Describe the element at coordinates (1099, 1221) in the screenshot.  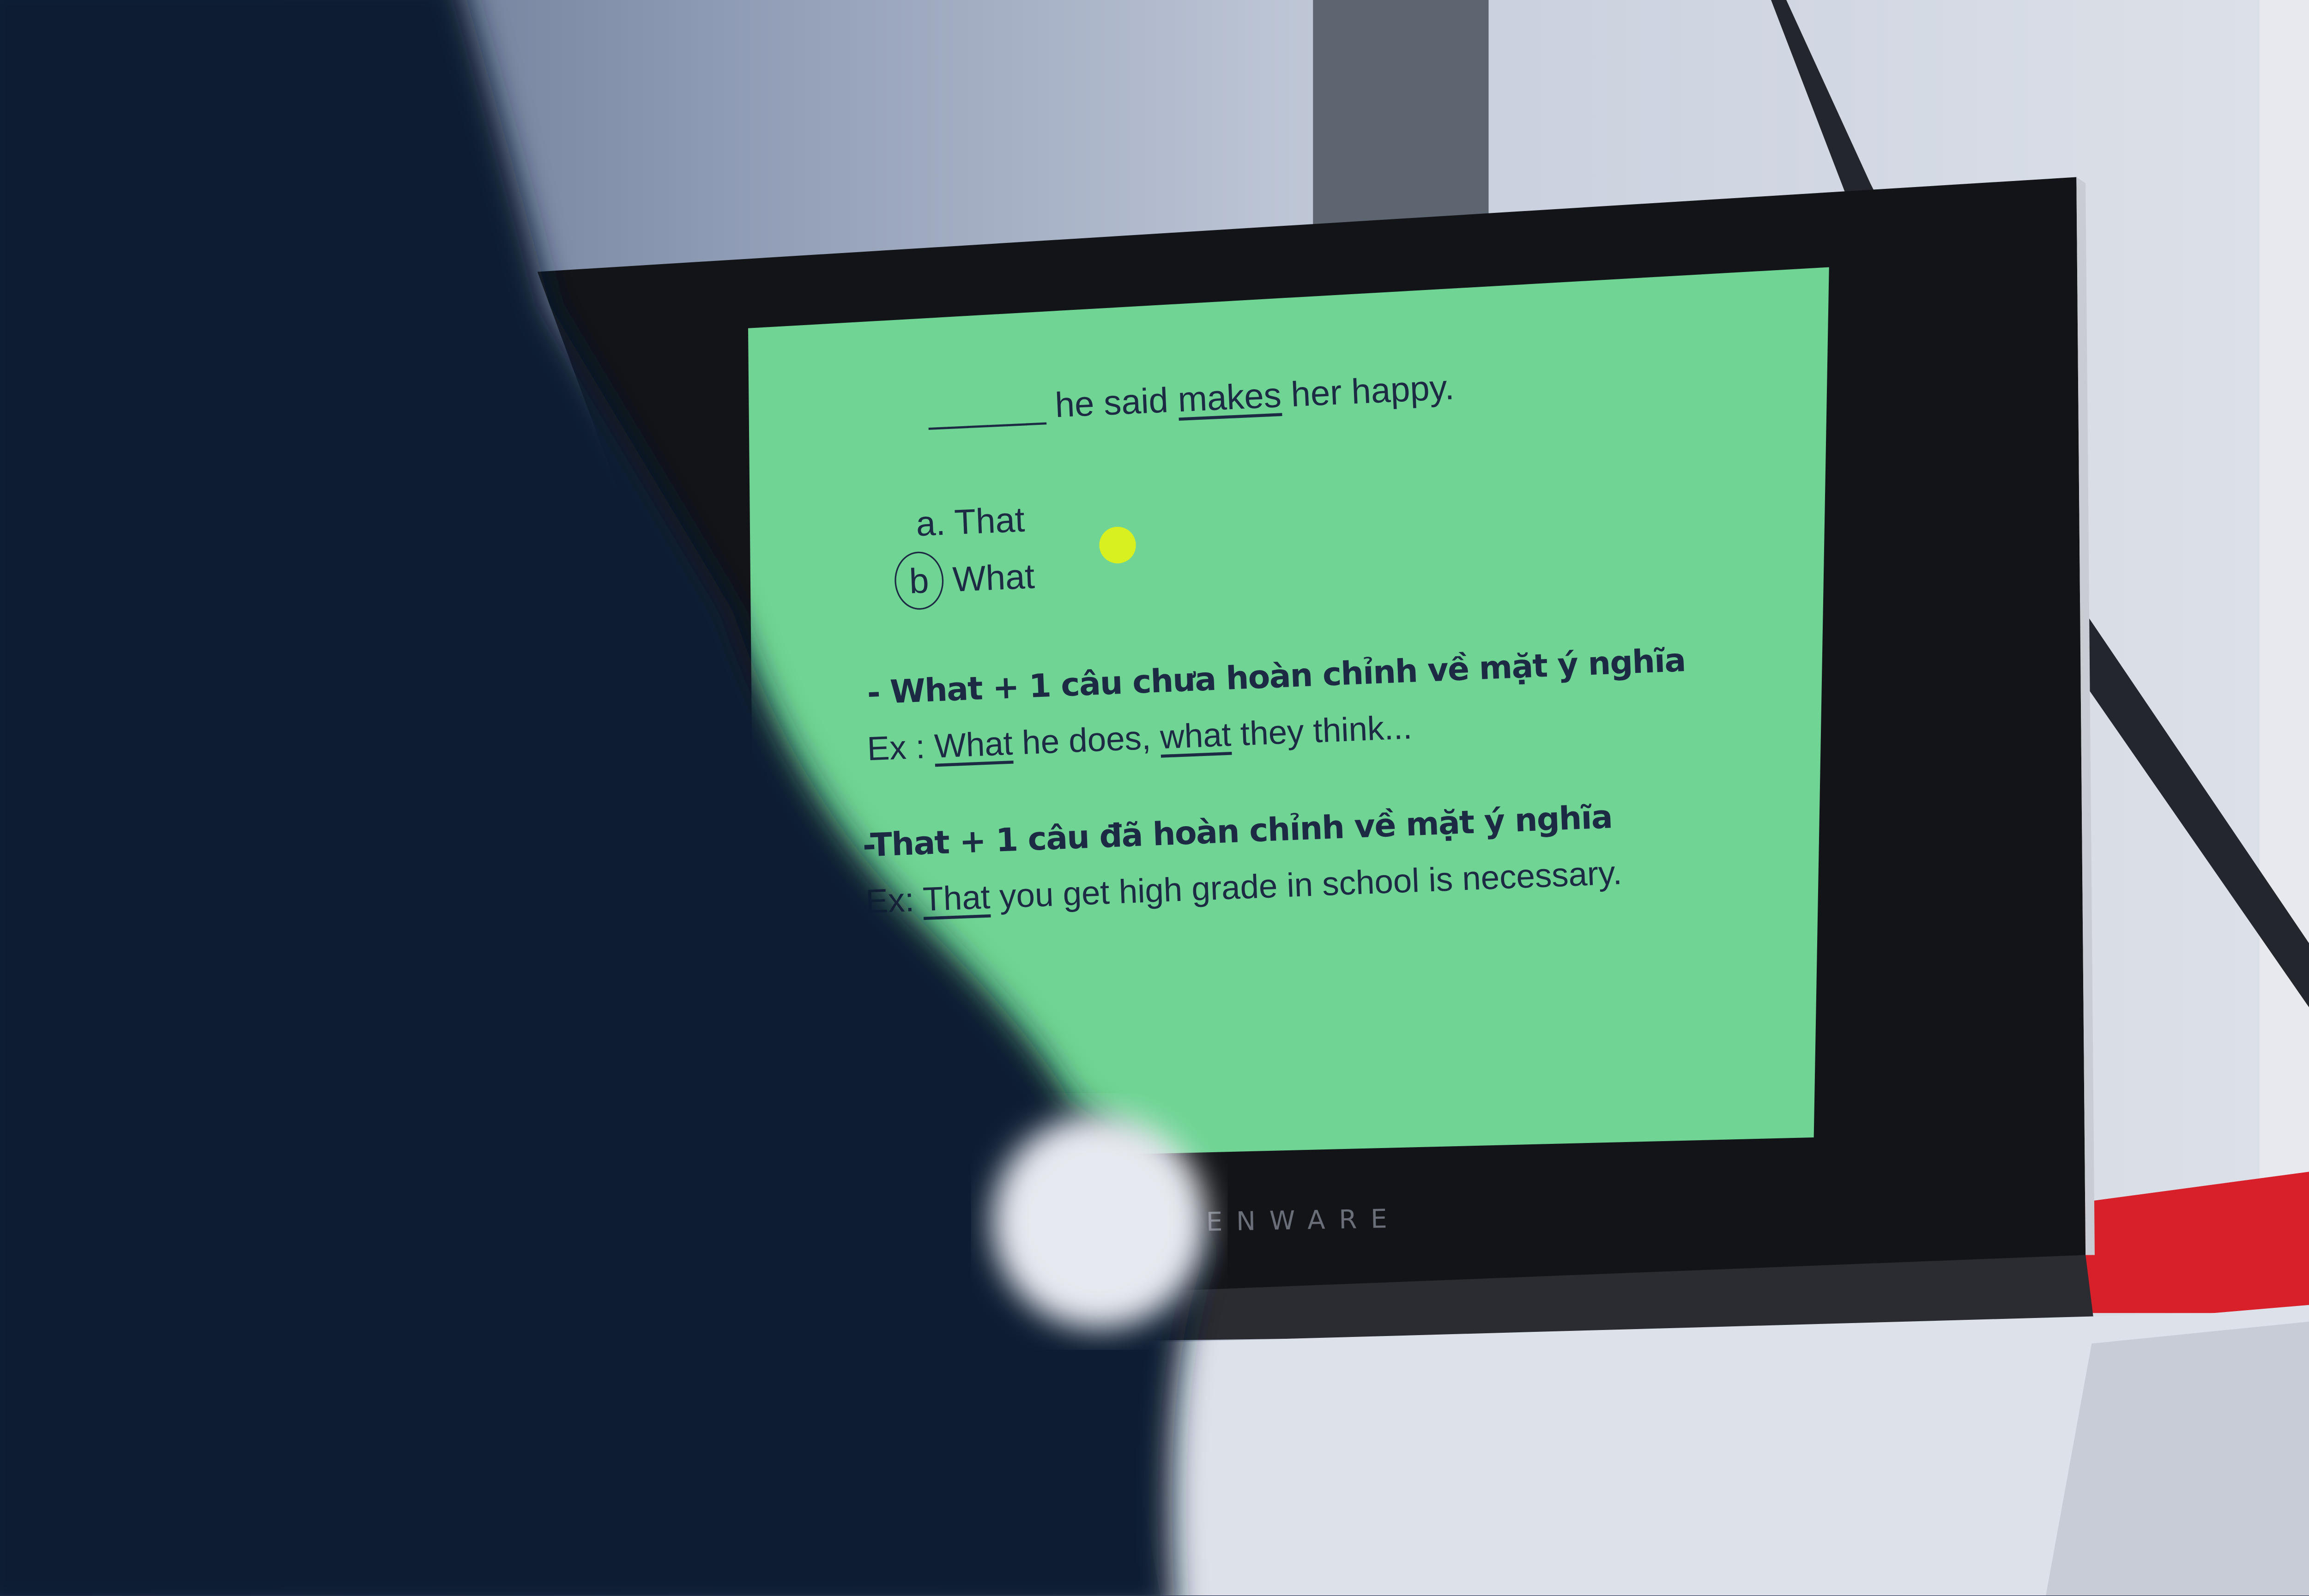
I see `paper-curl` at that location.